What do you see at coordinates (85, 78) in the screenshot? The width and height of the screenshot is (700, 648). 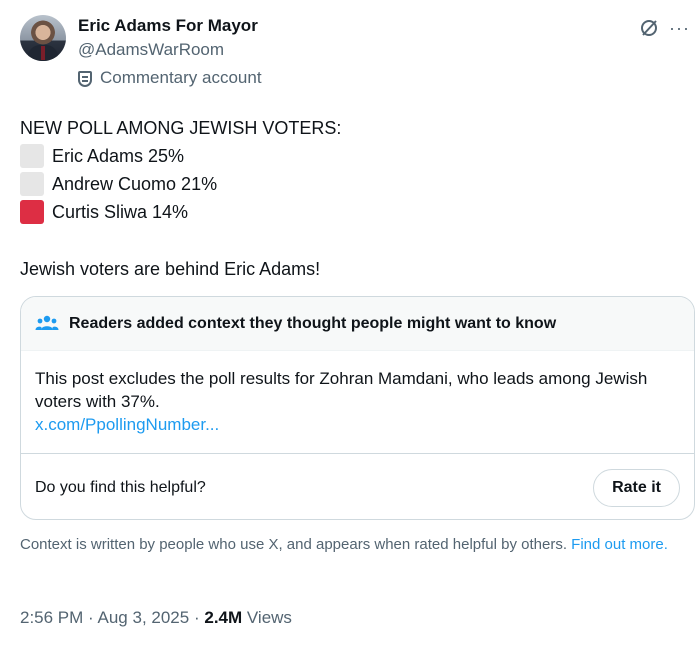 I see `commentary-badge-icon` at bounding box center [85, 78].